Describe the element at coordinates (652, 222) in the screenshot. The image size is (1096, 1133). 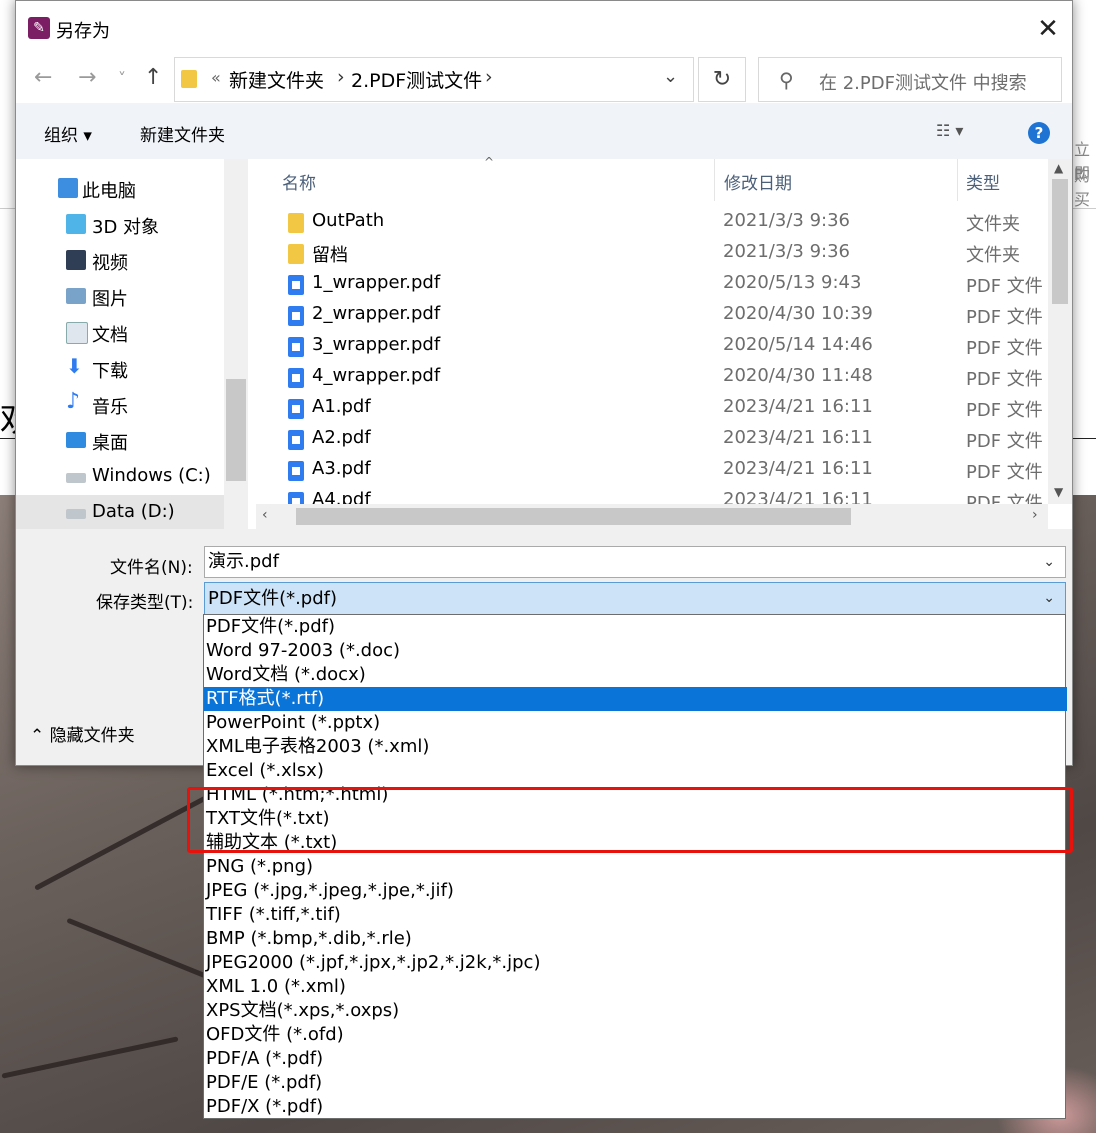
I see `file-row: OutPath 2021/3/3 9:36 文件夹` at that location.